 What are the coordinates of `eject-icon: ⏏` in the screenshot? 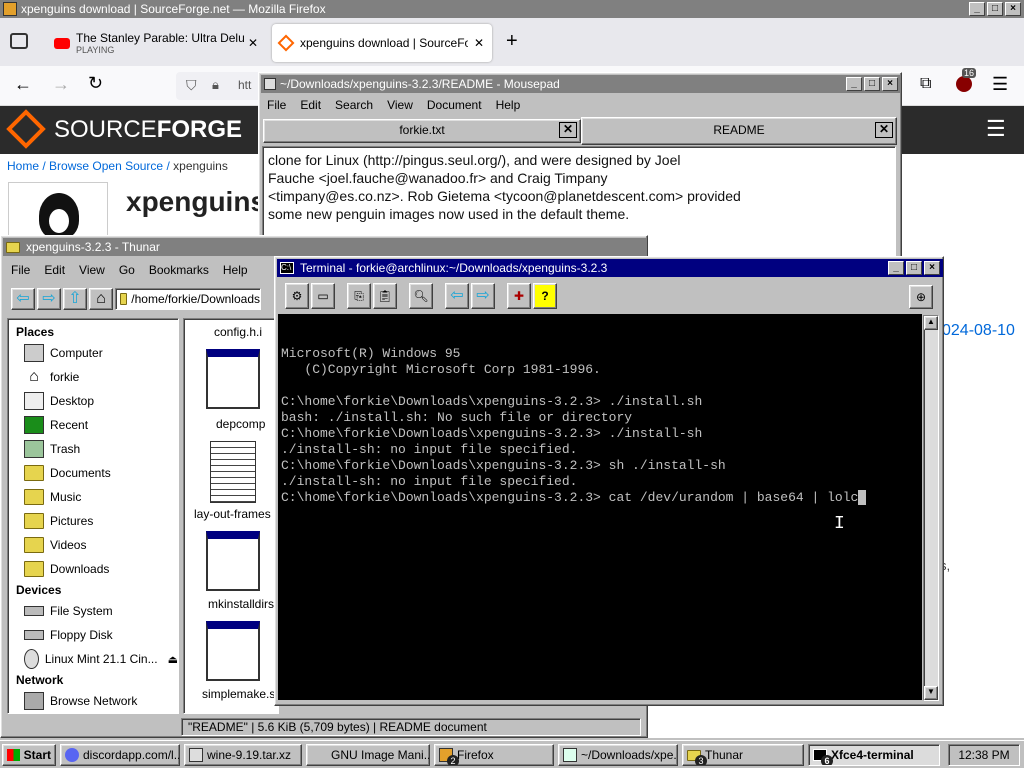 It's located at (173, 659).